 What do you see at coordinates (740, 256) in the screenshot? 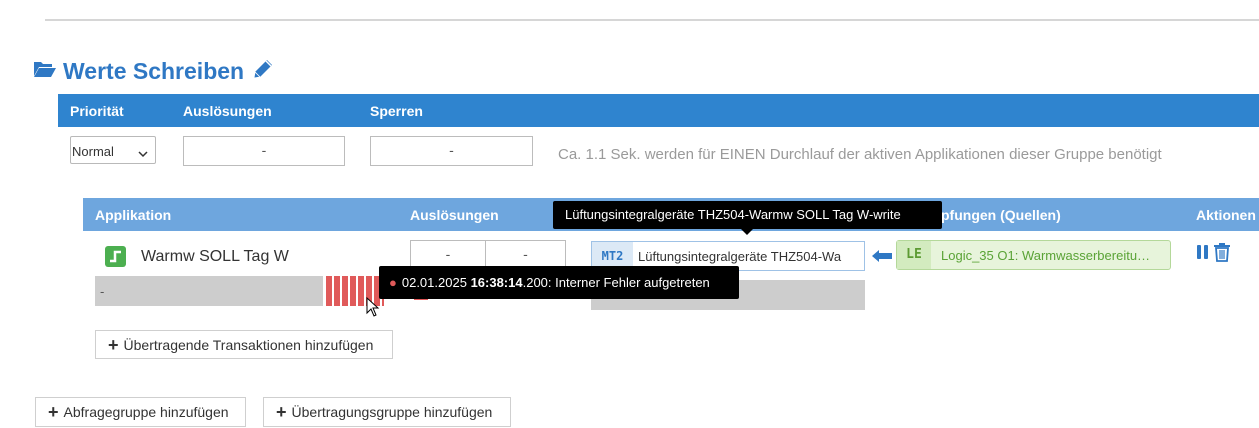
I see `target-name: Lüftungsintegralgeräte THZ504-Wa` at bounding box center [740, 256].